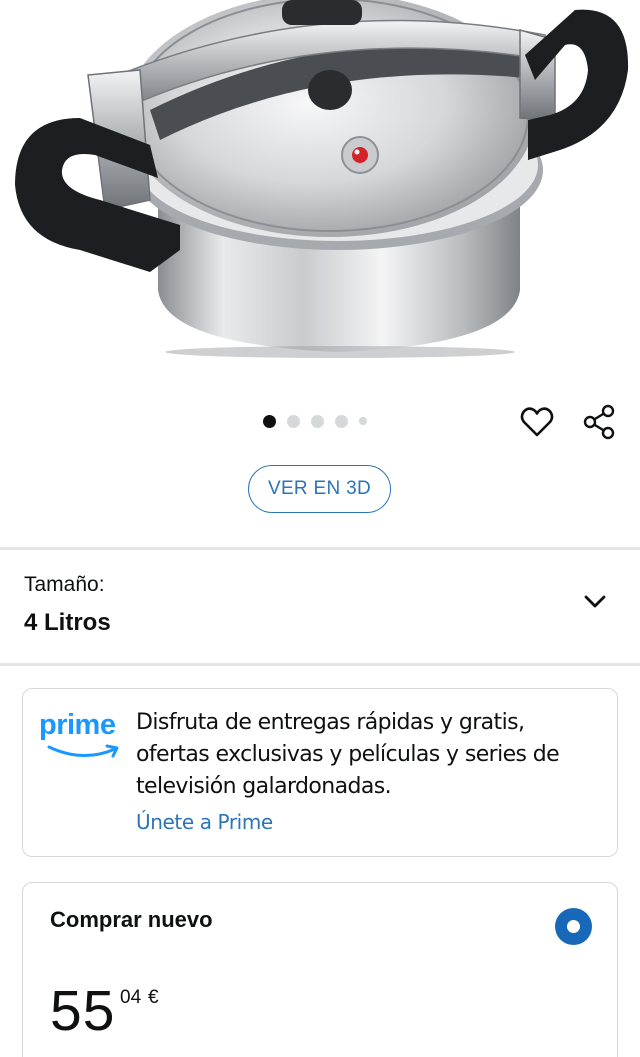 This screenshot has height=1057, width=640. I want to click on prime-logo-text: prime, so click(77, 725).